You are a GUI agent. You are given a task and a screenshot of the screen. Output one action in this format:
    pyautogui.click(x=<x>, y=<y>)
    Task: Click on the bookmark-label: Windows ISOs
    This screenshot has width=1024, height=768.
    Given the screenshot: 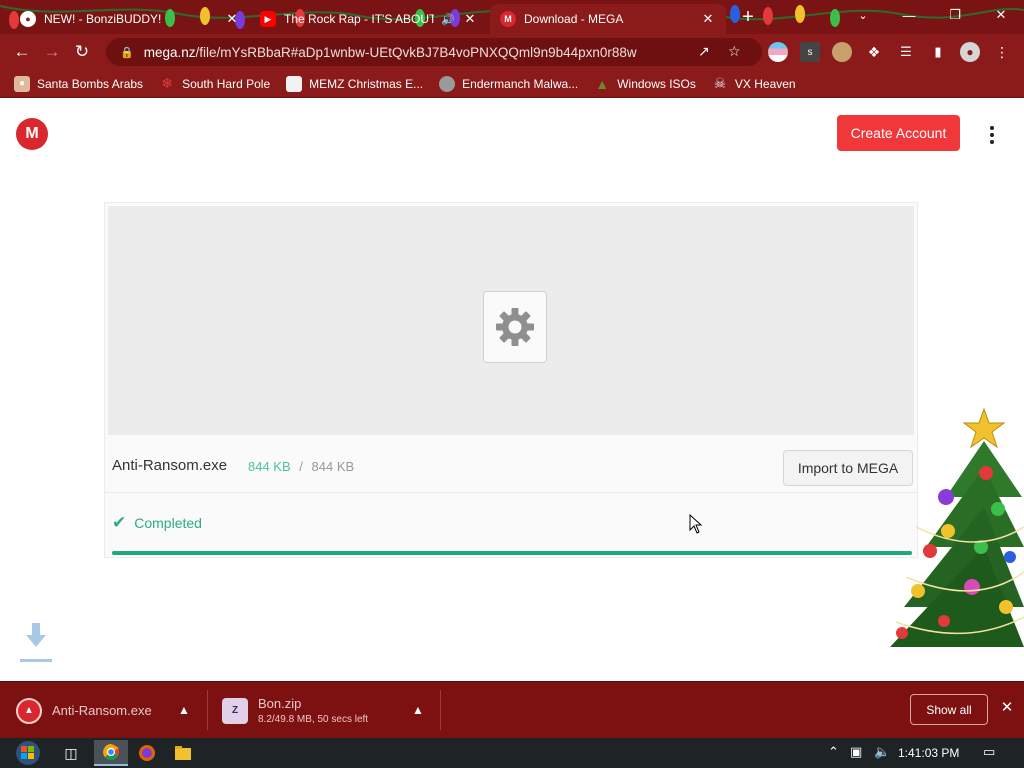 What is the action you would take?
    pyautogui.click(x=656, y=83)
    